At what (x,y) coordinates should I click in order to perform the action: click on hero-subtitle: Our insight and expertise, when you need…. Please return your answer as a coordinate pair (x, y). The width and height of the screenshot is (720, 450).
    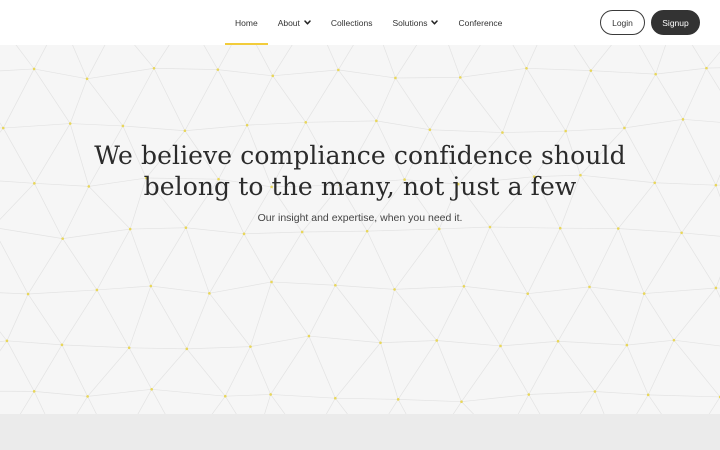
    Looking at the image, I should click on (360, 218).